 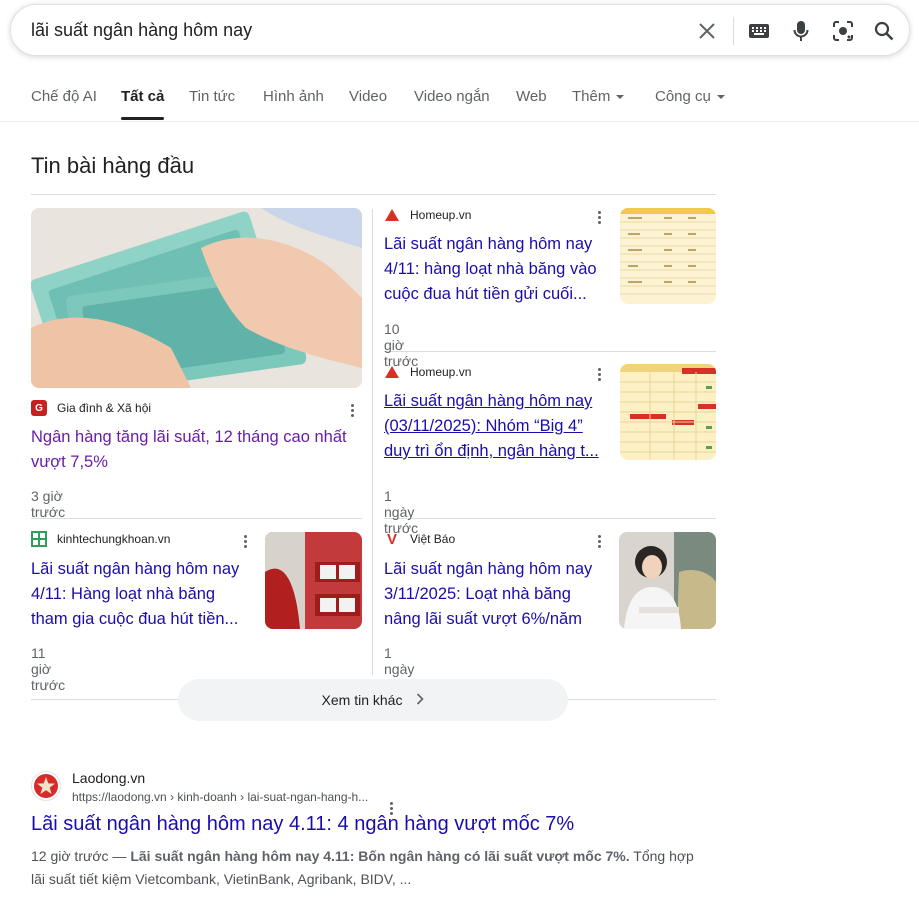 What do you see at coordinates (372, 442) in the screenshot?
I see `column-divider` at bounding box center [372, 442].